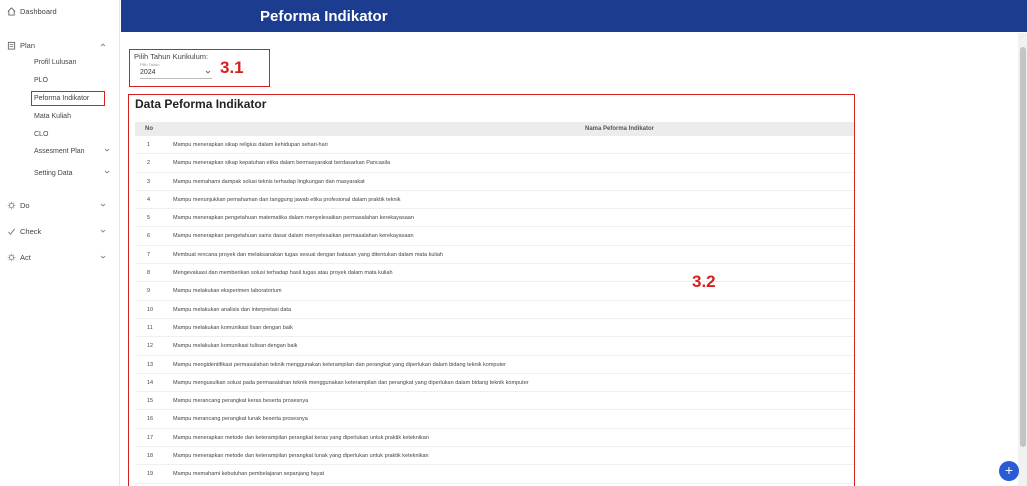 The width and height of the screenshot is (1027, 486). What do you see at coordinates (150, 401) in the screenshot?
I see `row-number: 15` at bounding box center [150, 401].